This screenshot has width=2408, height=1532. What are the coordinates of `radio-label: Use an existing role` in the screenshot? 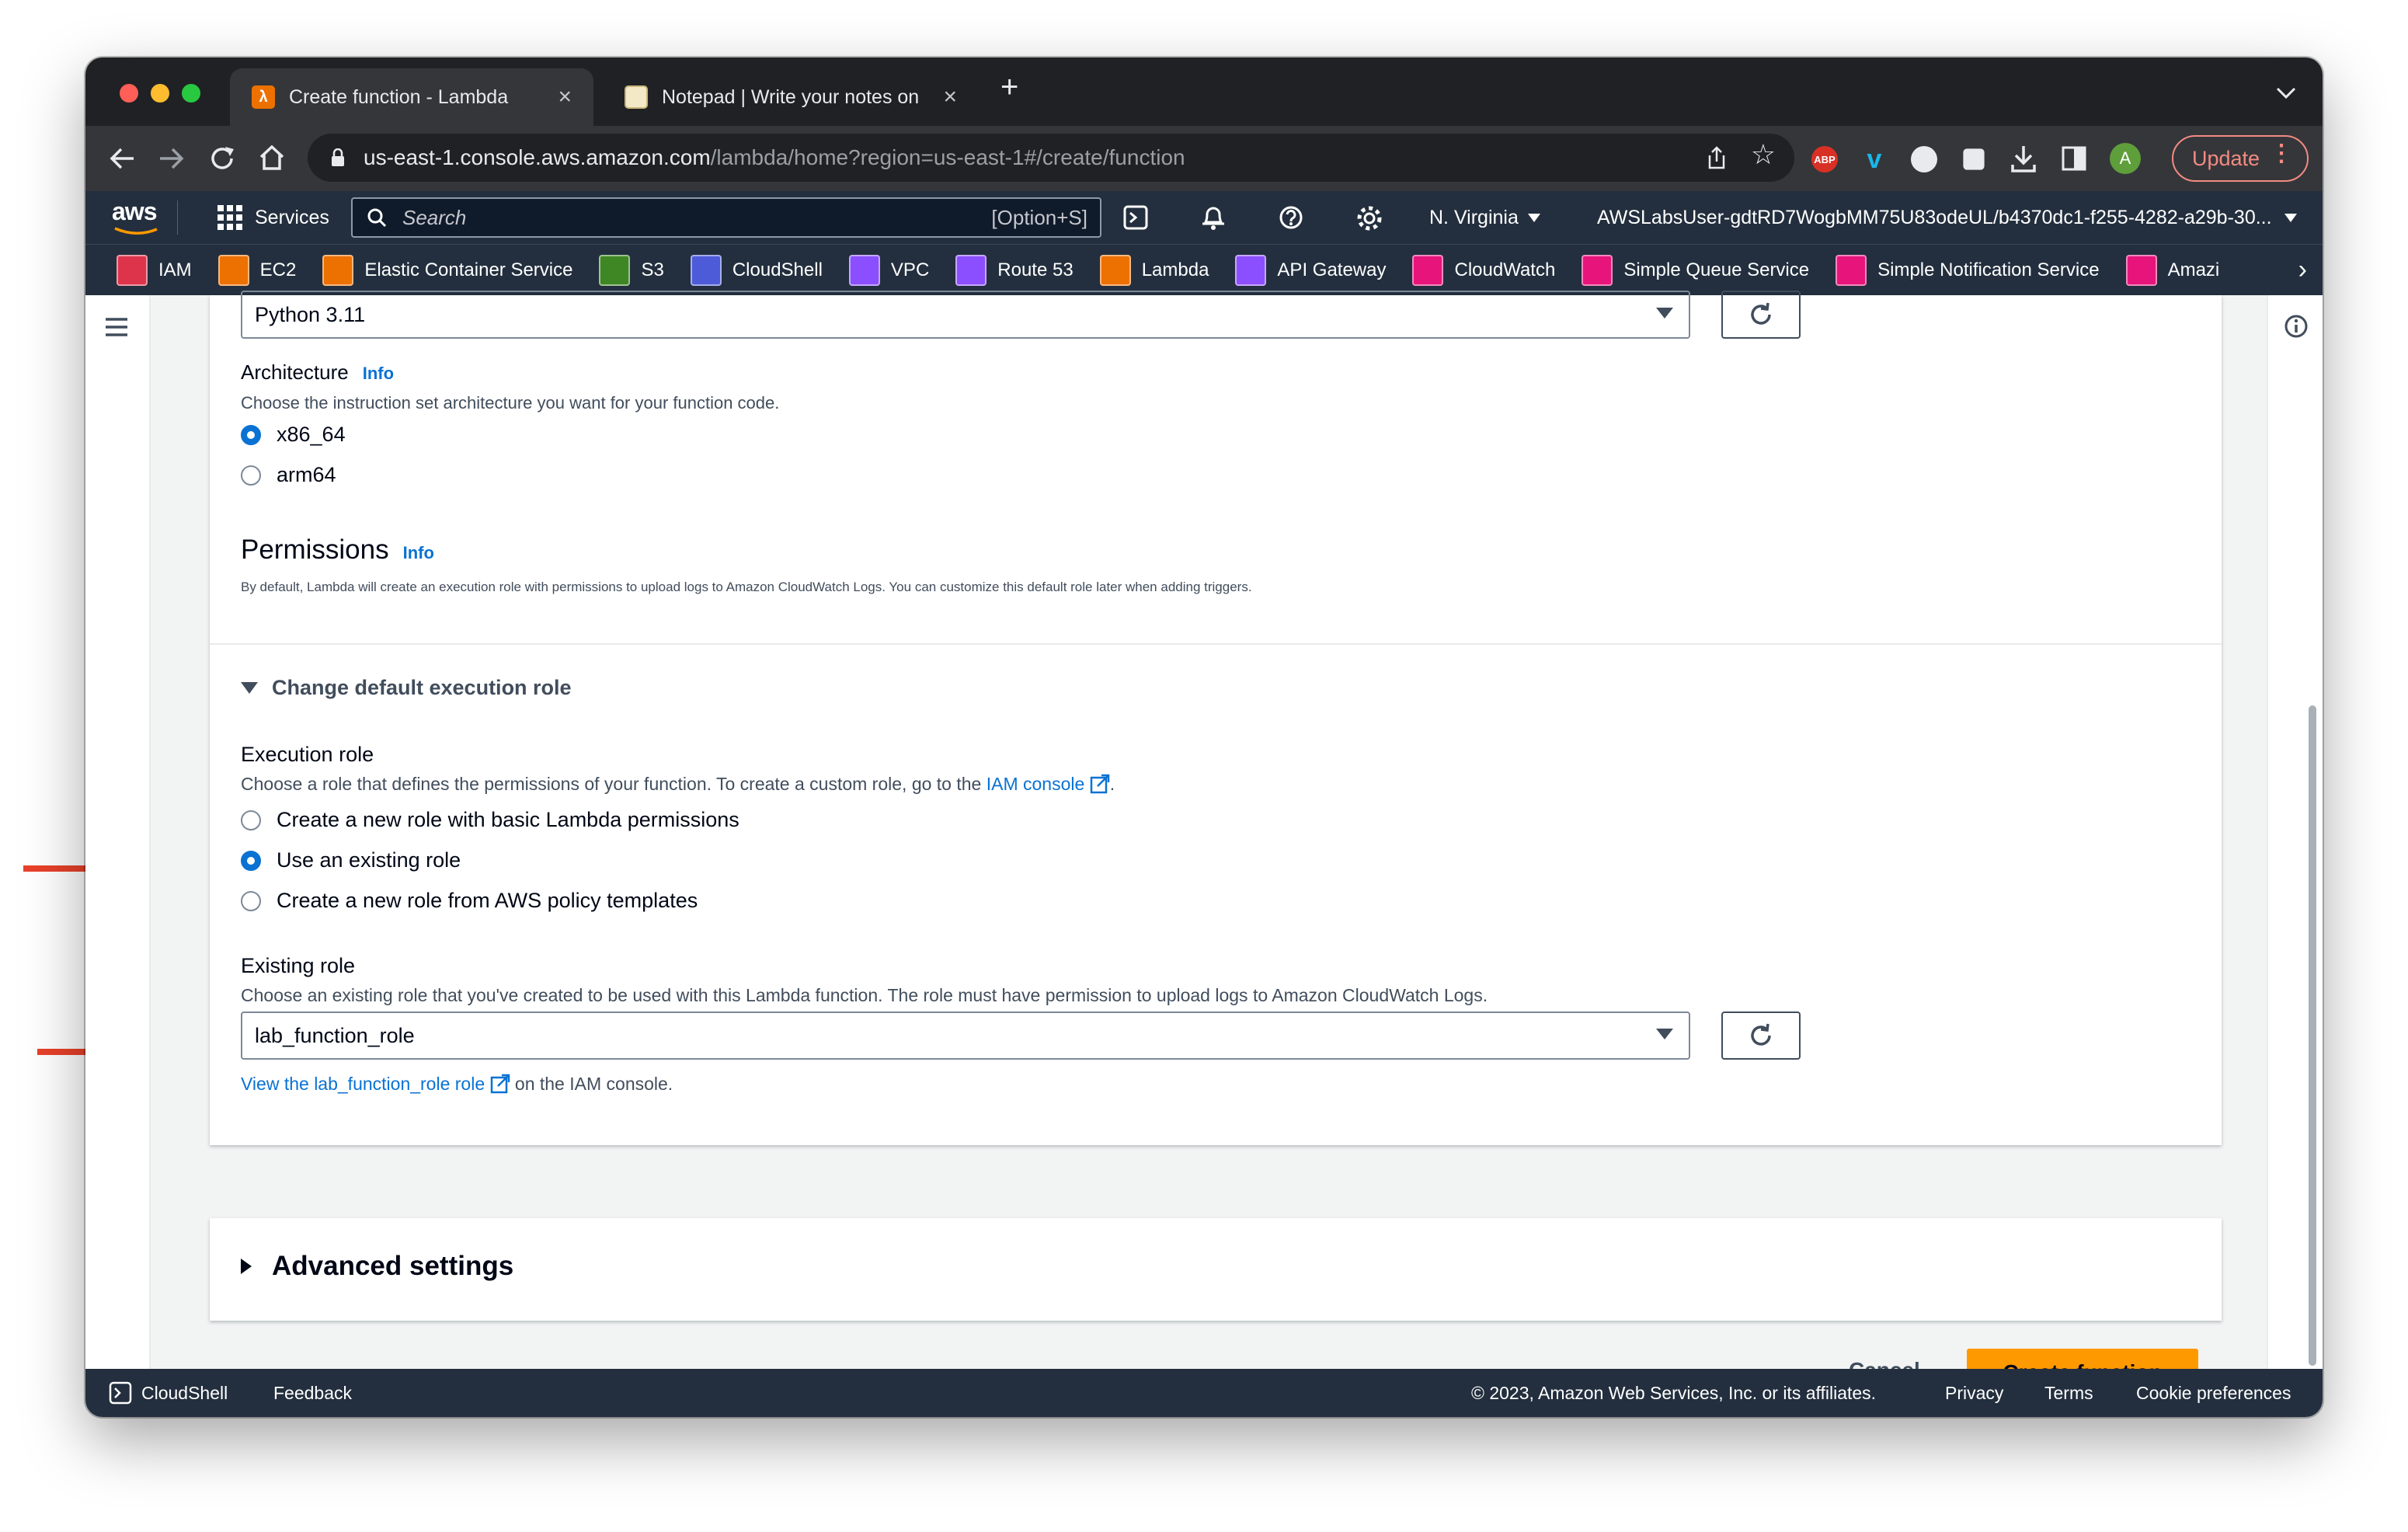 It's located at (369, 860).